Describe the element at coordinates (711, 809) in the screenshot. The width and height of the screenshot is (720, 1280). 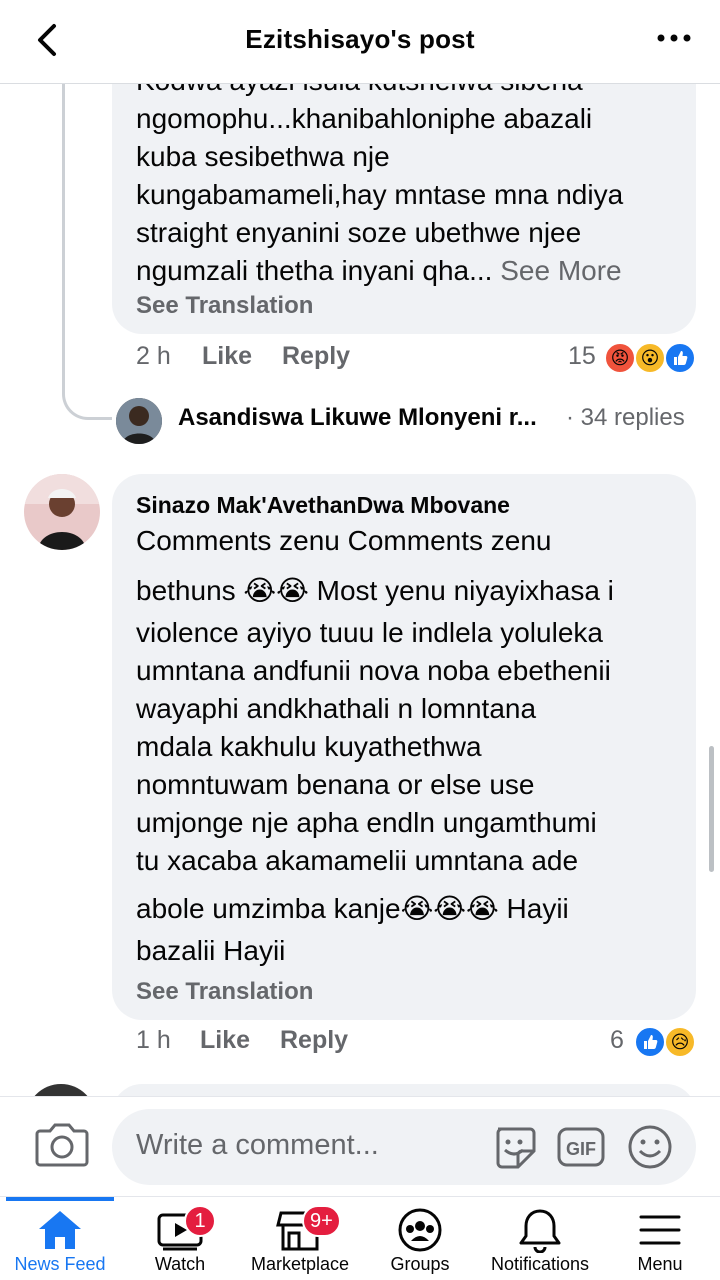
I see `scrollbar` at that location.